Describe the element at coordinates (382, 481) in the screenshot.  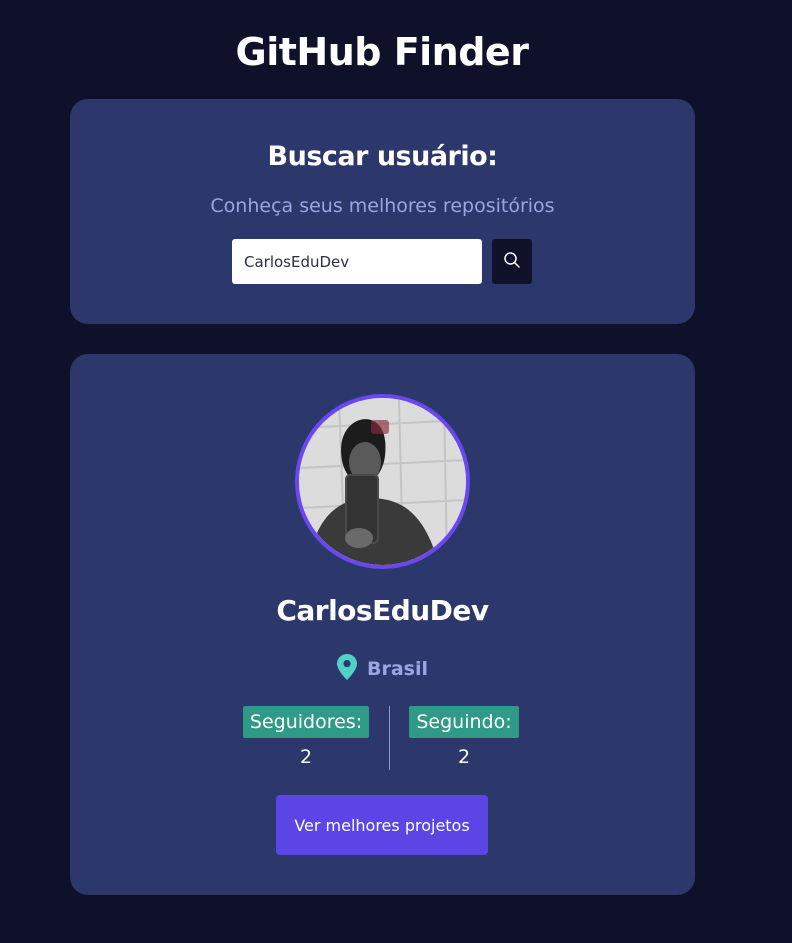
I see `avatar` at that location.